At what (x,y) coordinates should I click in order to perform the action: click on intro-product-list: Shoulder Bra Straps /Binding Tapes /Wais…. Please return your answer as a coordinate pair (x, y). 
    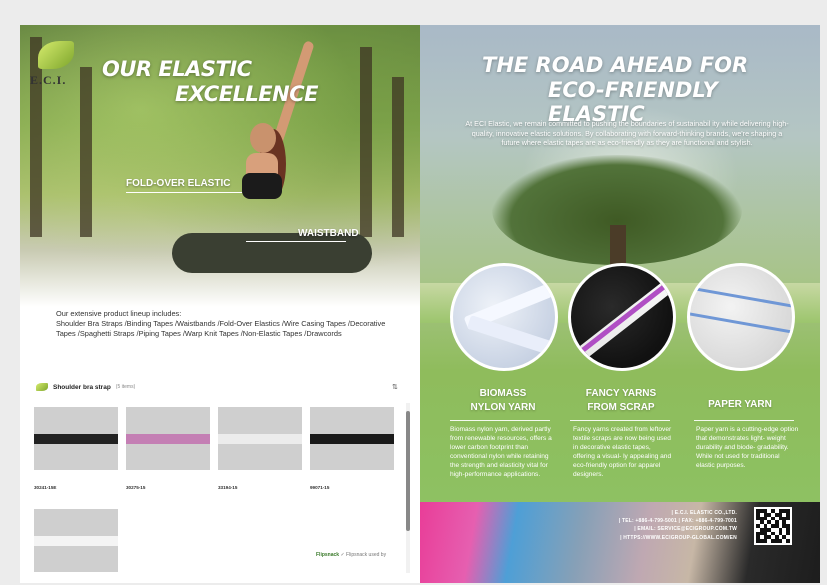
    Looking at the image, I should click on (221, 328).